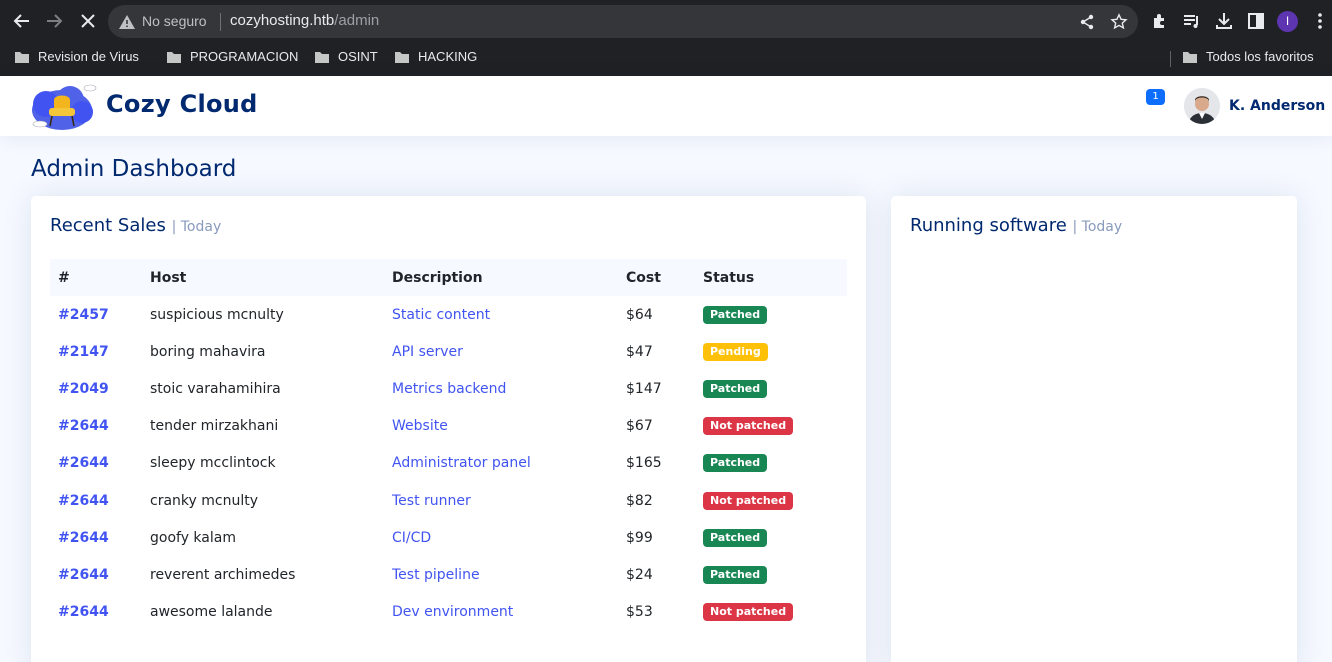 This screenshot has height=662, width=1332. I want to click on description-link: Test pipeline, so click(501, 574).